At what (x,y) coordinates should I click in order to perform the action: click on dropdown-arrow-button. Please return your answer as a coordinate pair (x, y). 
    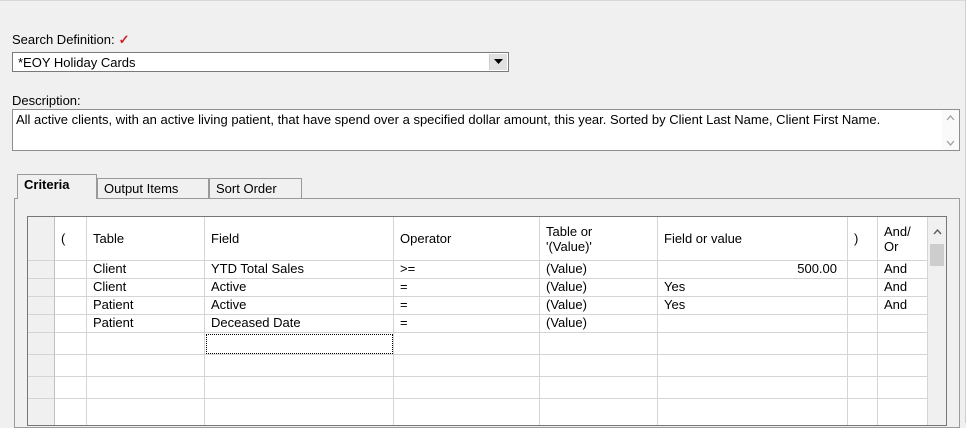
    Looking at the image, I should click on (498, 62).